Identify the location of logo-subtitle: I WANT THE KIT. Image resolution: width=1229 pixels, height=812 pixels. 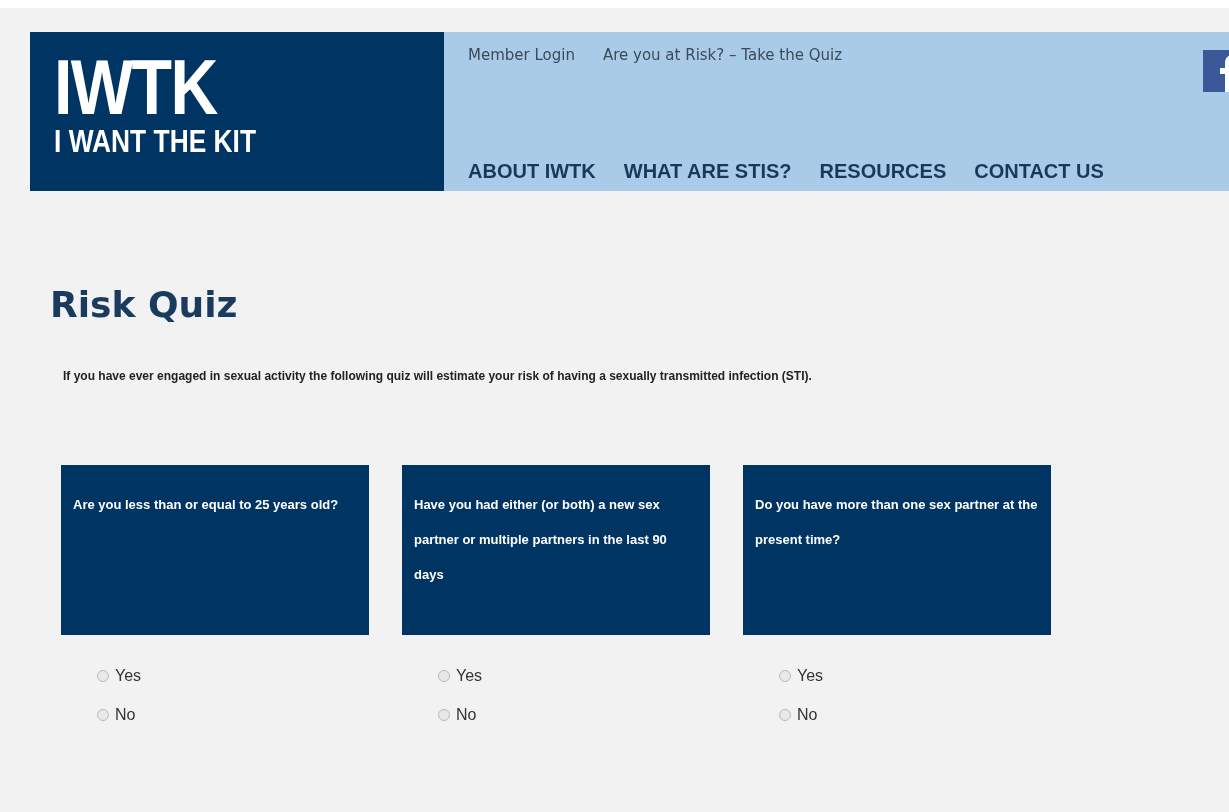
(155, 142).